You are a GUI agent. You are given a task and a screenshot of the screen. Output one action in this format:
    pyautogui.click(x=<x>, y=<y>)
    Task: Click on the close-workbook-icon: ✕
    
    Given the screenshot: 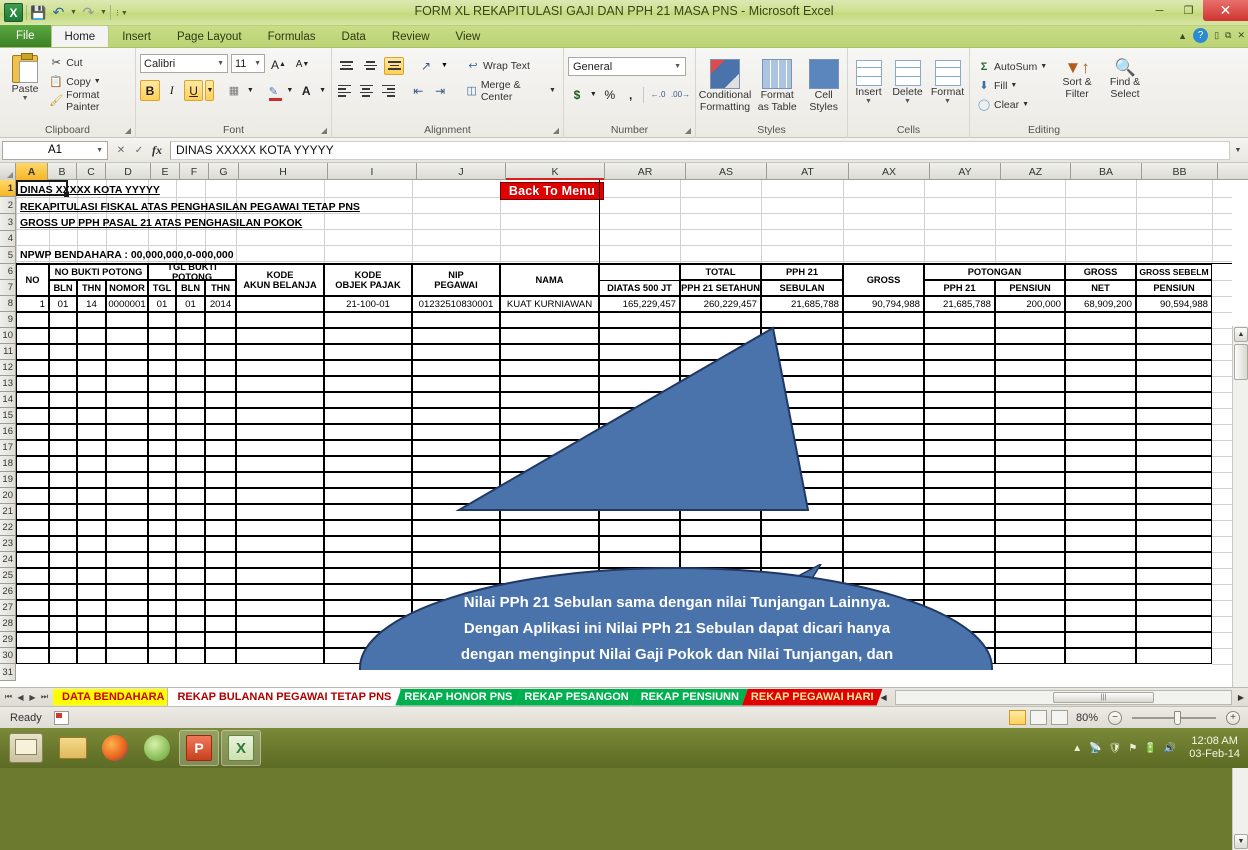 What is the action you would take?
    pyautogui.click(x=1241, y=35)
    